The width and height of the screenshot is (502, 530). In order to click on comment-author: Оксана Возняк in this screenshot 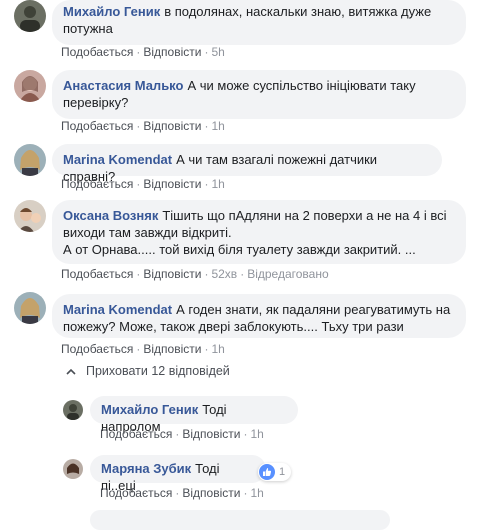, I will do `click(110, 215)`.